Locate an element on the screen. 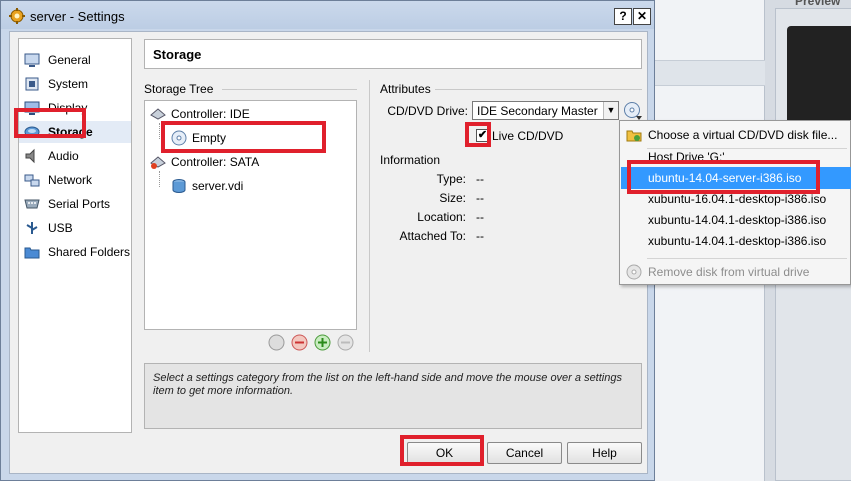  help-title-button: ? is located at coordinates (623, 16).